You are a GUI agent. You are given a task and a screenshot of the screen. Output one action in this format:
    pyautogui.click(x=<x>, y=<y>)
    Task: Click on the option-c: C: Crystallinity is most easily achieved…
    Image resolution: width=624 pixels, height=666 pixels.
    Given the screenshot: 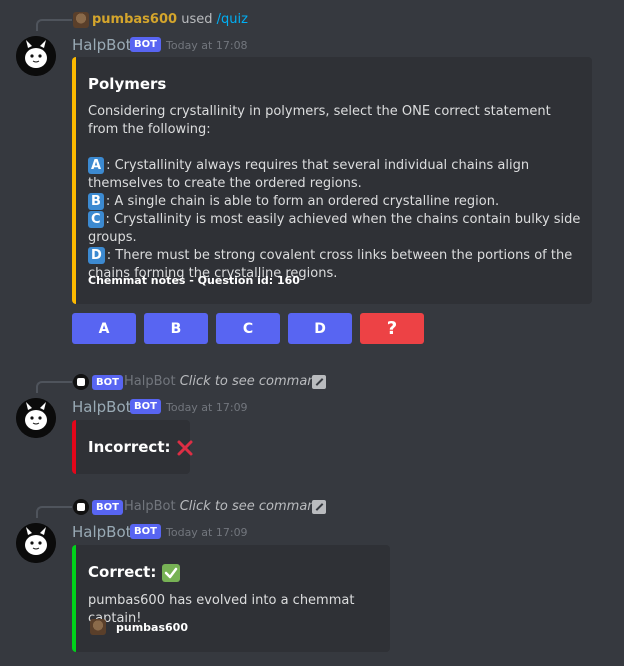 What is the action you would take?
    pyautogui.click(x=336, y=229)
    